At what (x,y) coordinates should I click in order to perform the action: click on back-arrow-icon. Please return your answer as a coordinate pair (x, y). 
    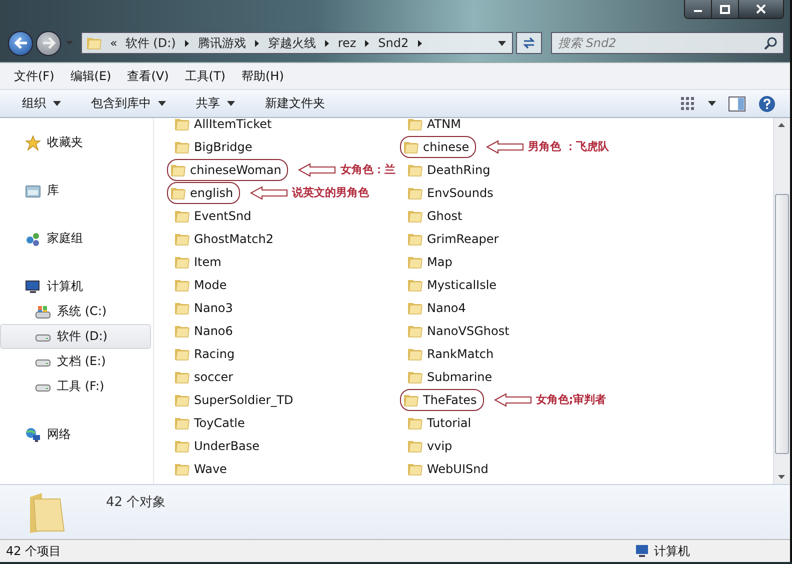
    Looking at the image, I should click on (21, 43).